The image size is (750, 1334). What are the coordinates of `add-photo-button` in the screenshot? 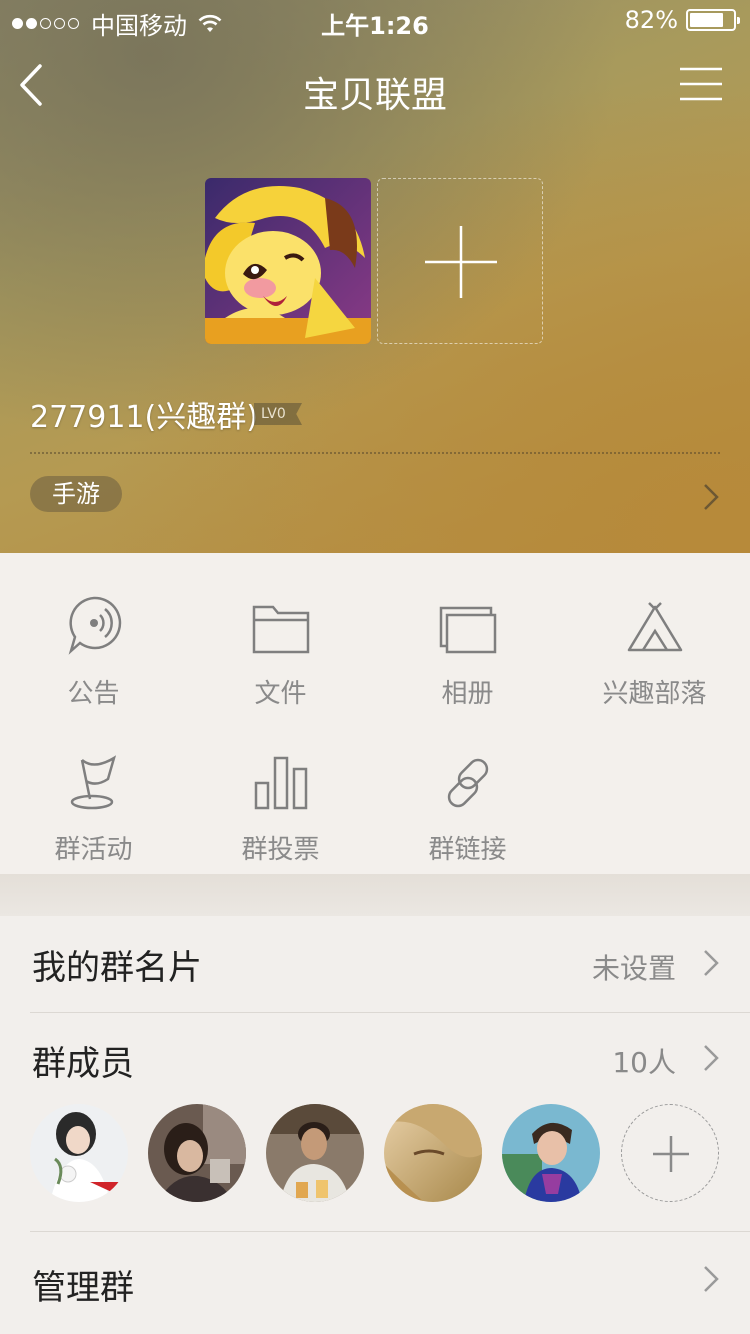 It's located at (460, 261).